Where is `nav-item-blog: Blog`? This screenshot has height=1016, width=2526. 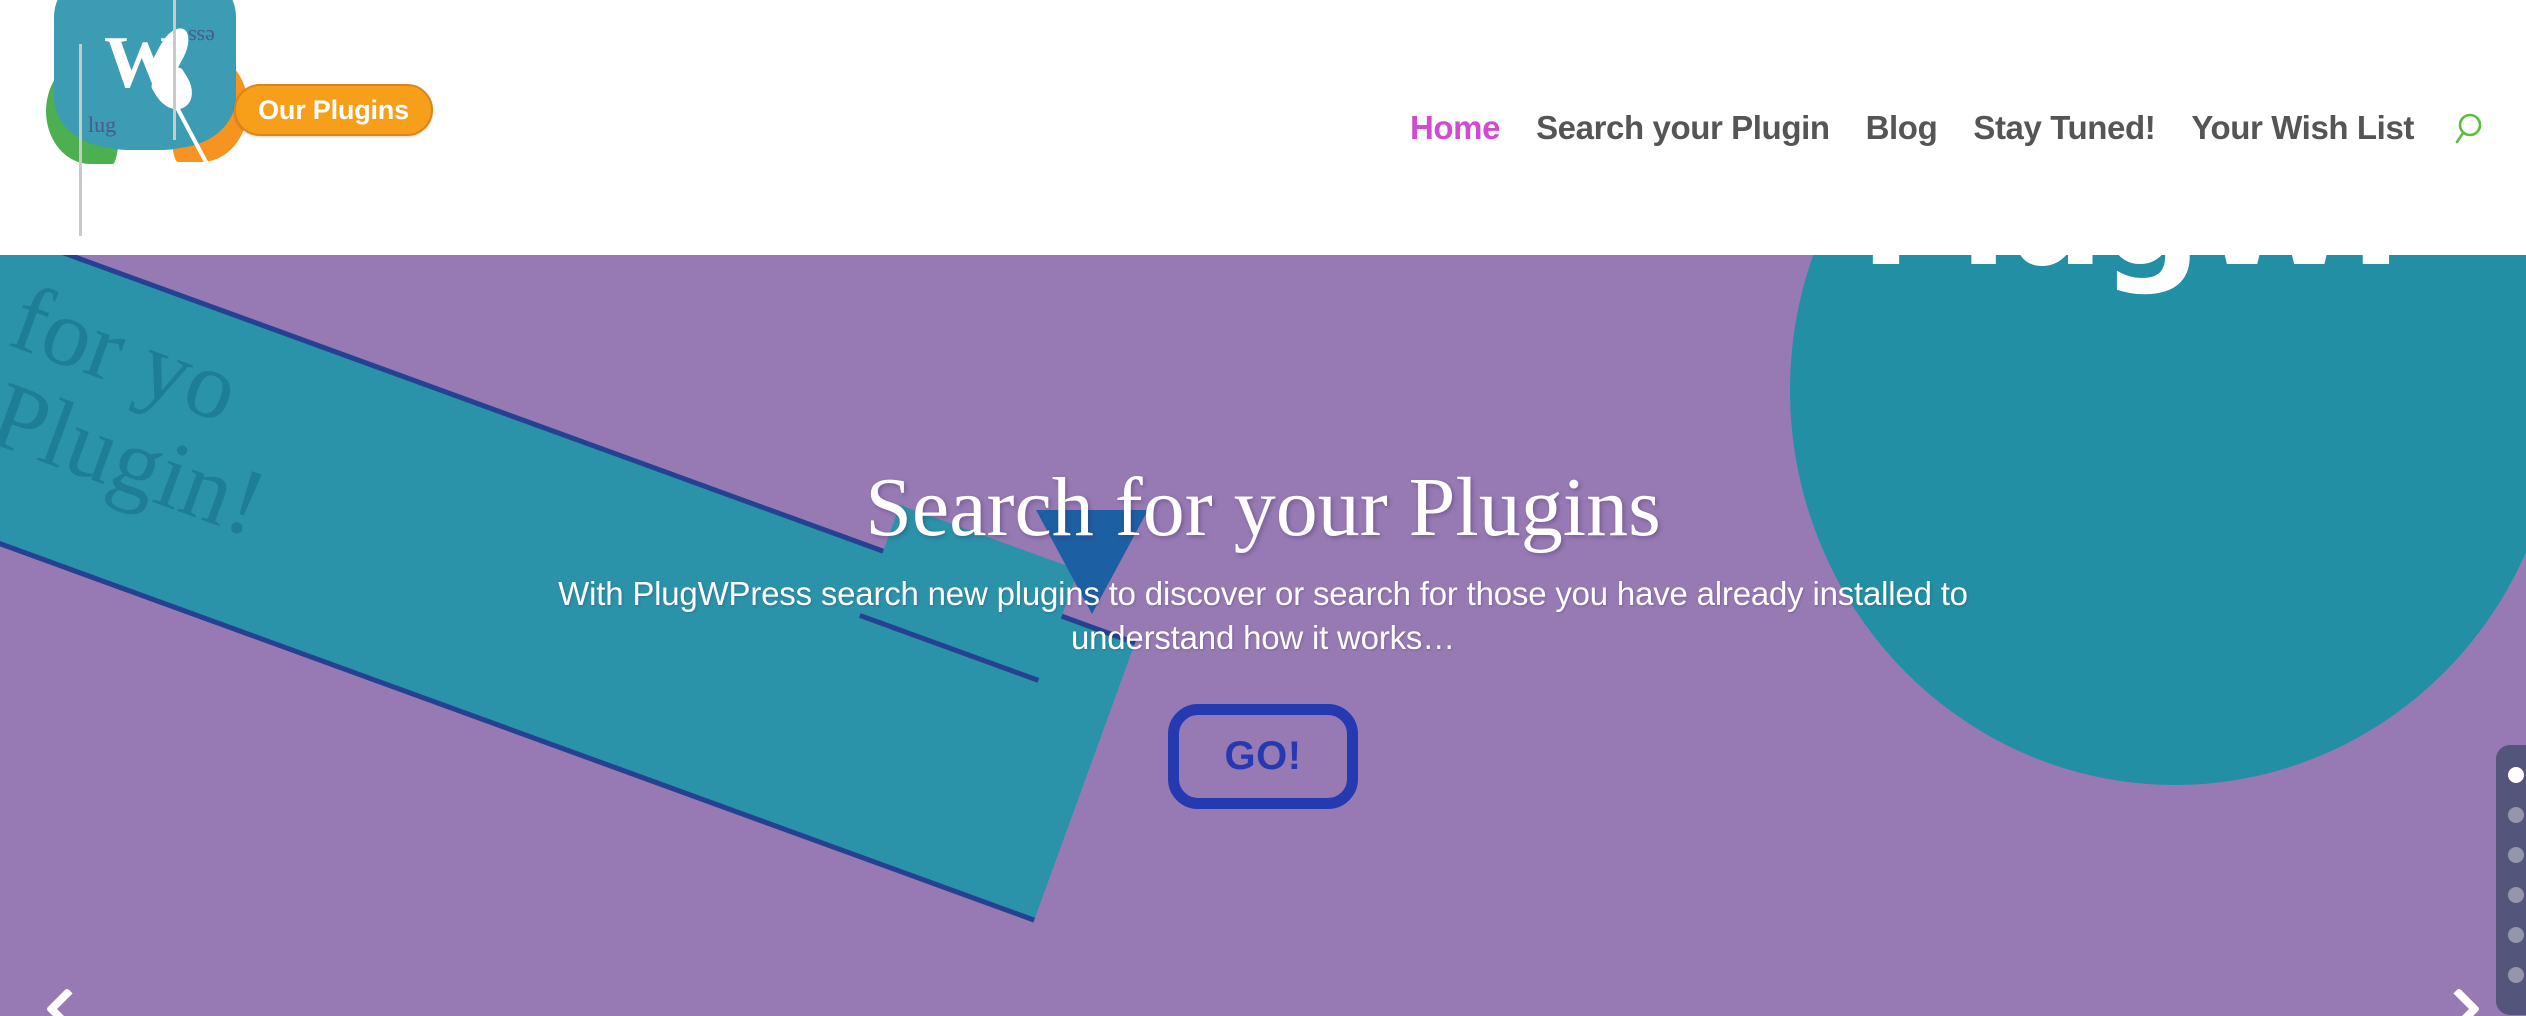 nav-item-blog: Blog is located at coordinates (1902, 128).